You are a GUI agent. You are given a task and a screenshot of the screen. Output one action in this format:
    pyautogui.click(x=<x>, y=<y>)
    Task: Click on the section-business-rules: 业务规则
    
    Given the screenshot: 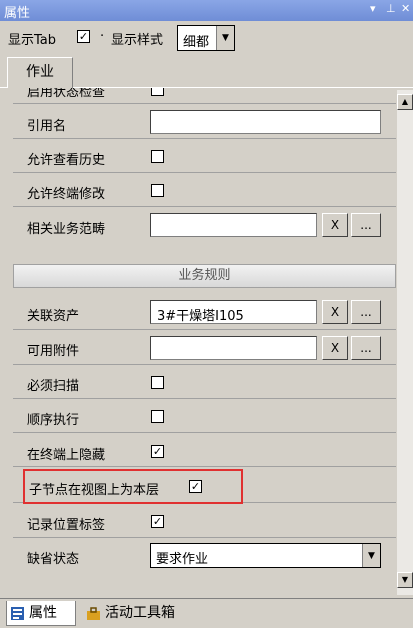 What is the action you would take?
    pyautogui.click(x=204, y=276)
    